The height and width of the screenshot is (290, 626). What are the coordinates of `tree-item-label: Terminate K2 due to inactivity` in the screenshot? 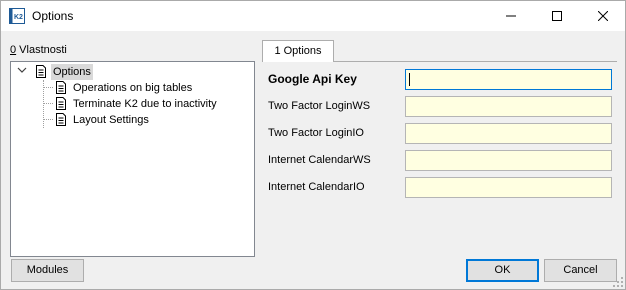 It's located at (145, 104).